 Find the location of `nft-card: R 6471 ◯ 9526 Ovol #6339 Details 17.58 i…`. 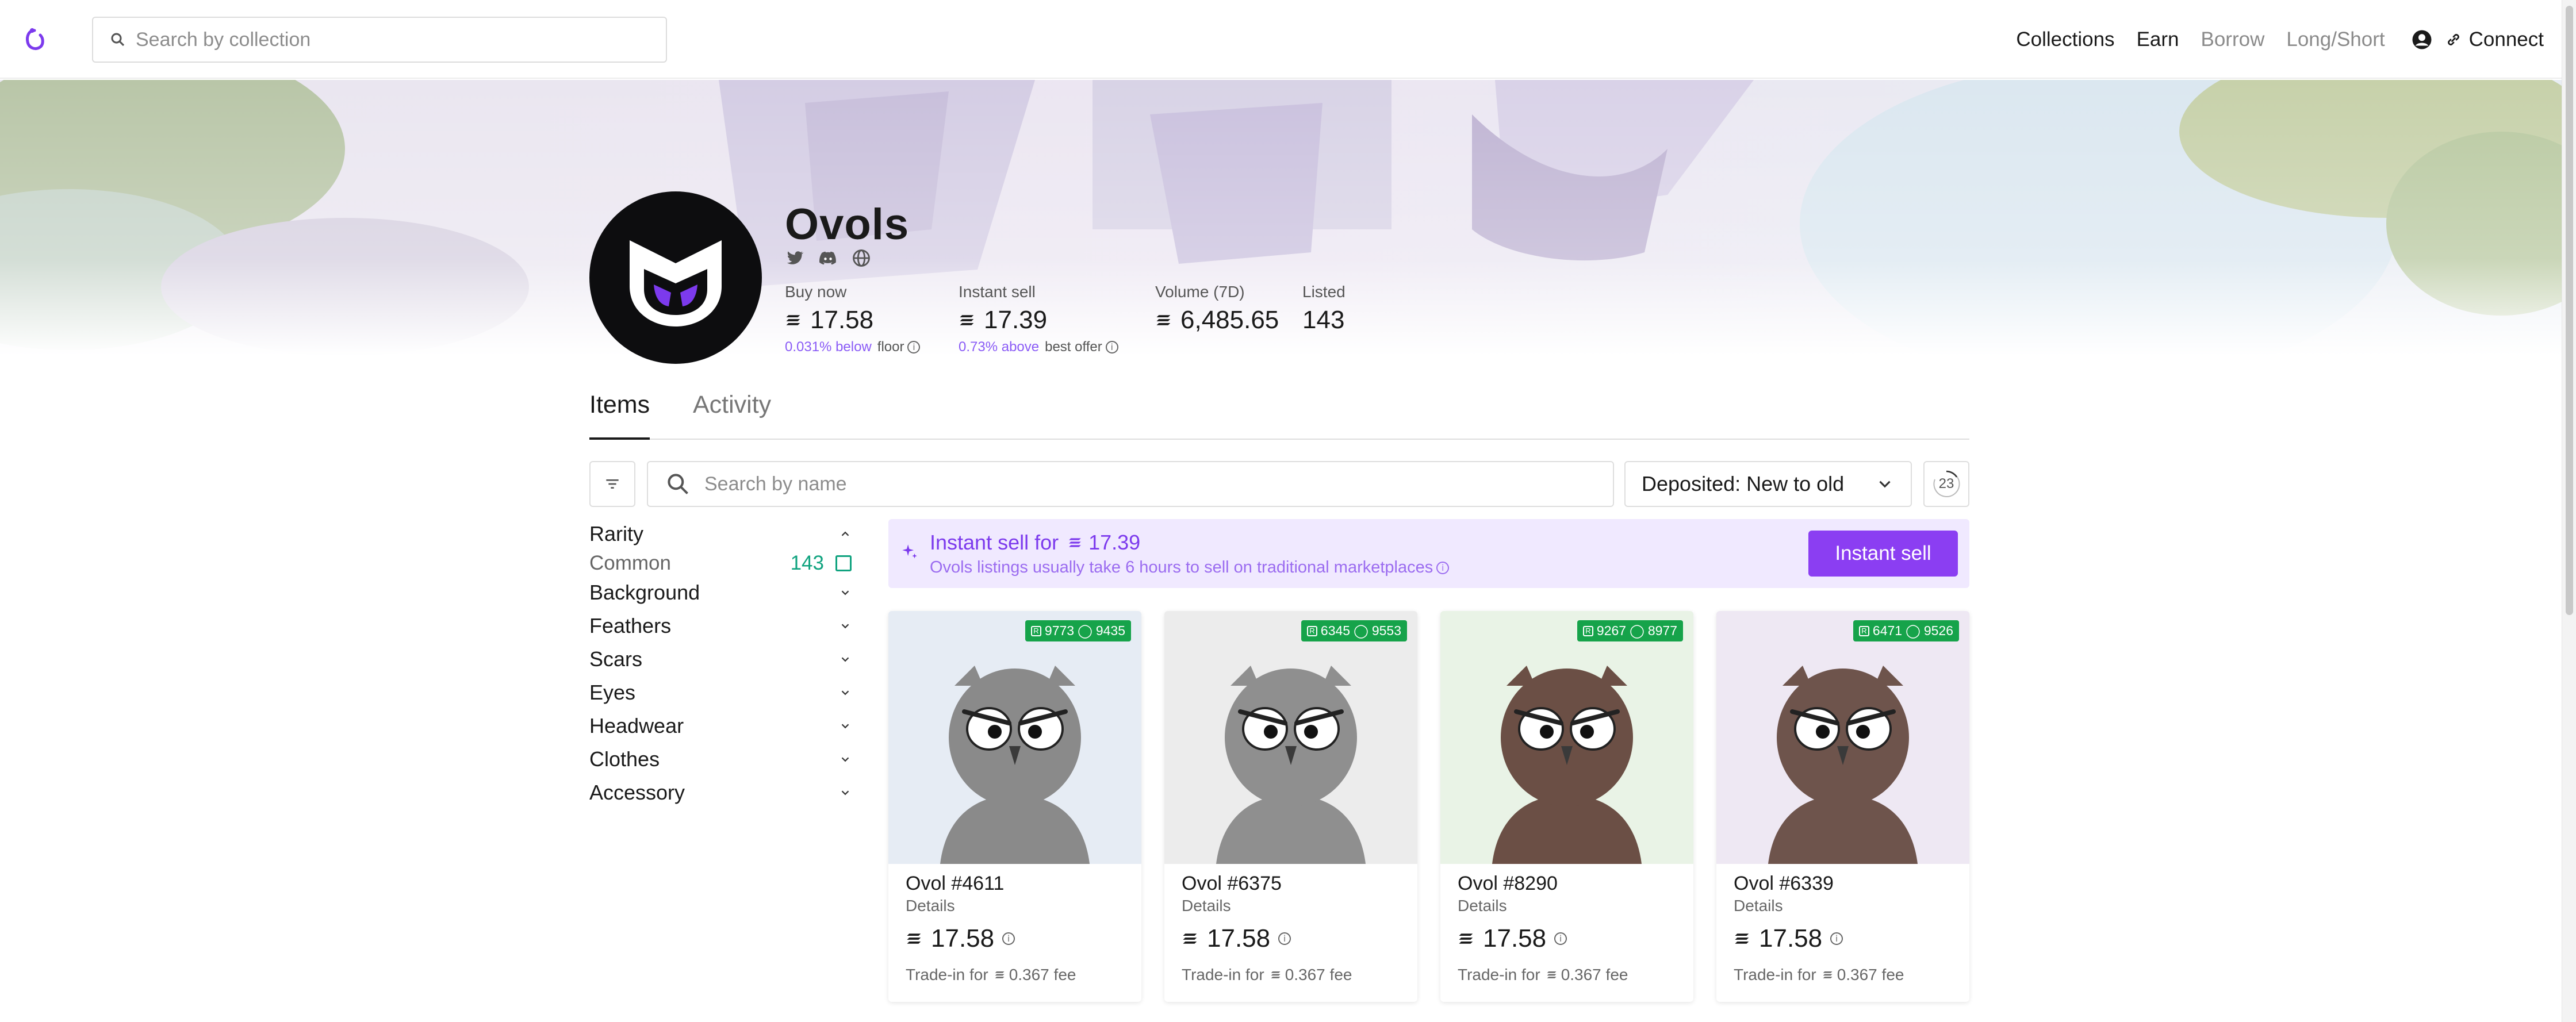

nft-card: R 6471 ◯ 9526 Ovol #6339 Details 17.58 i… is located at coordinates (1842, 806).